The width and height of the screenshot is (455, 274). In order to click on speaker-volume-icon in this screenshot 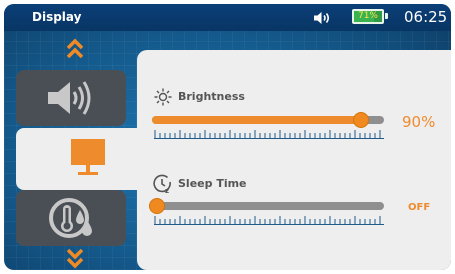, I will do `click(323, 19)`.